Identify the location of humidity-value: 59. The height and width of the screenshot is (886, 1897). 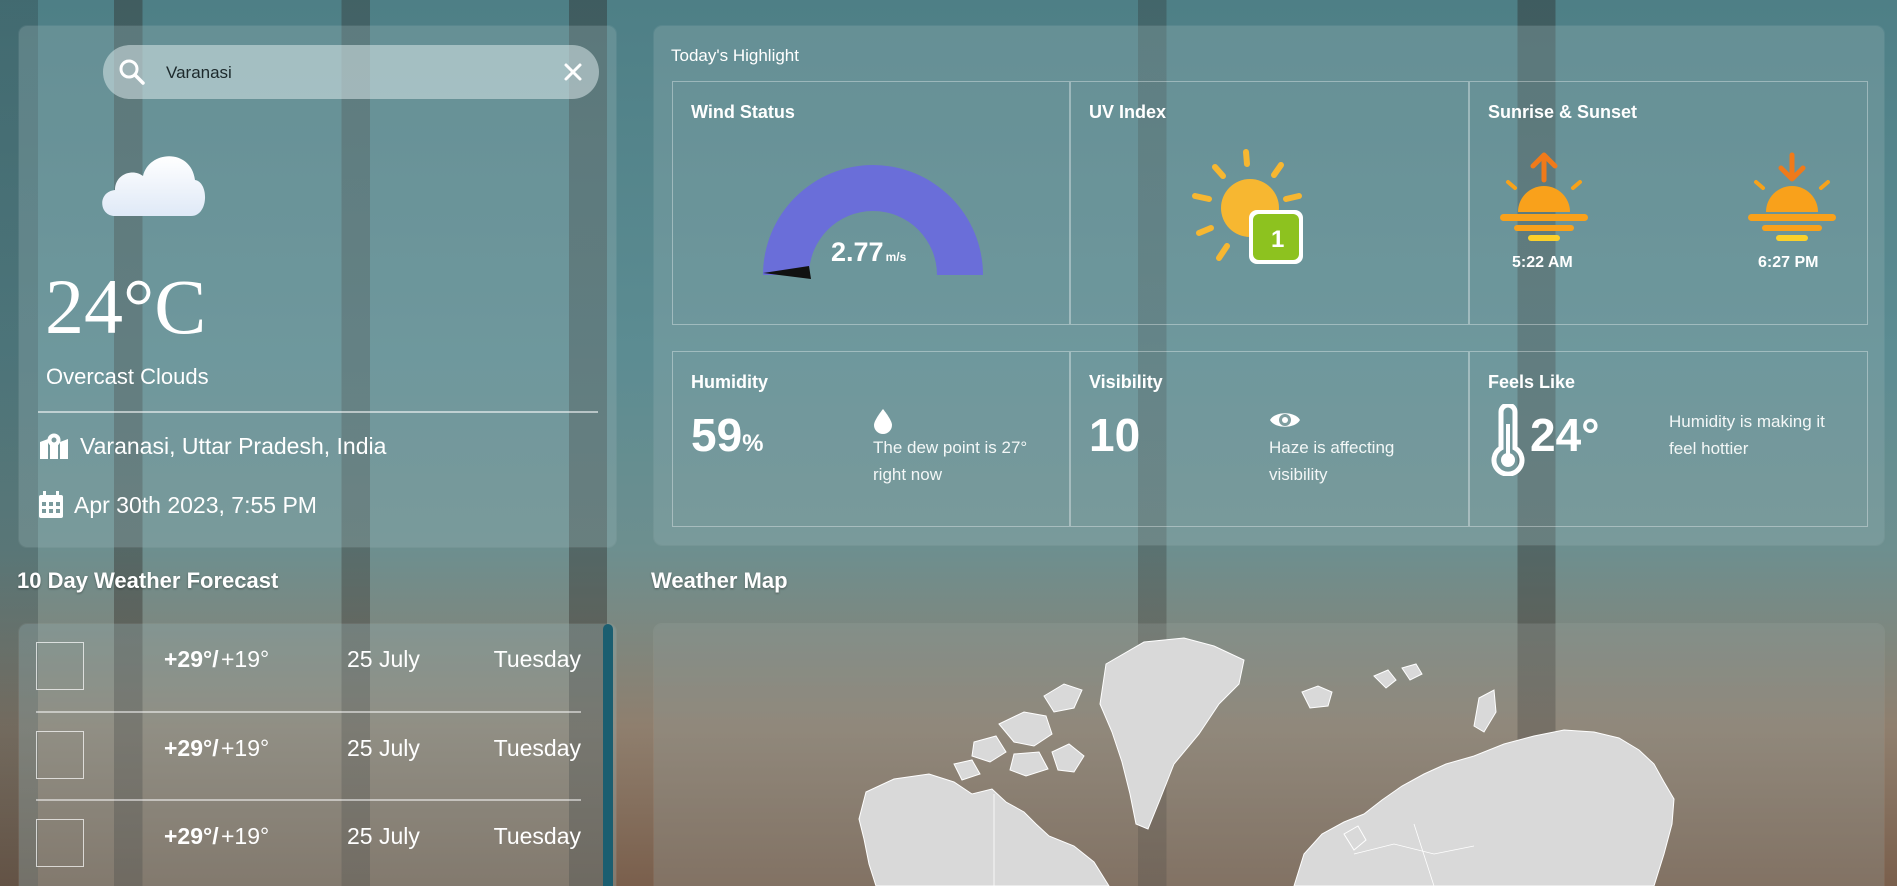
(717, 435).